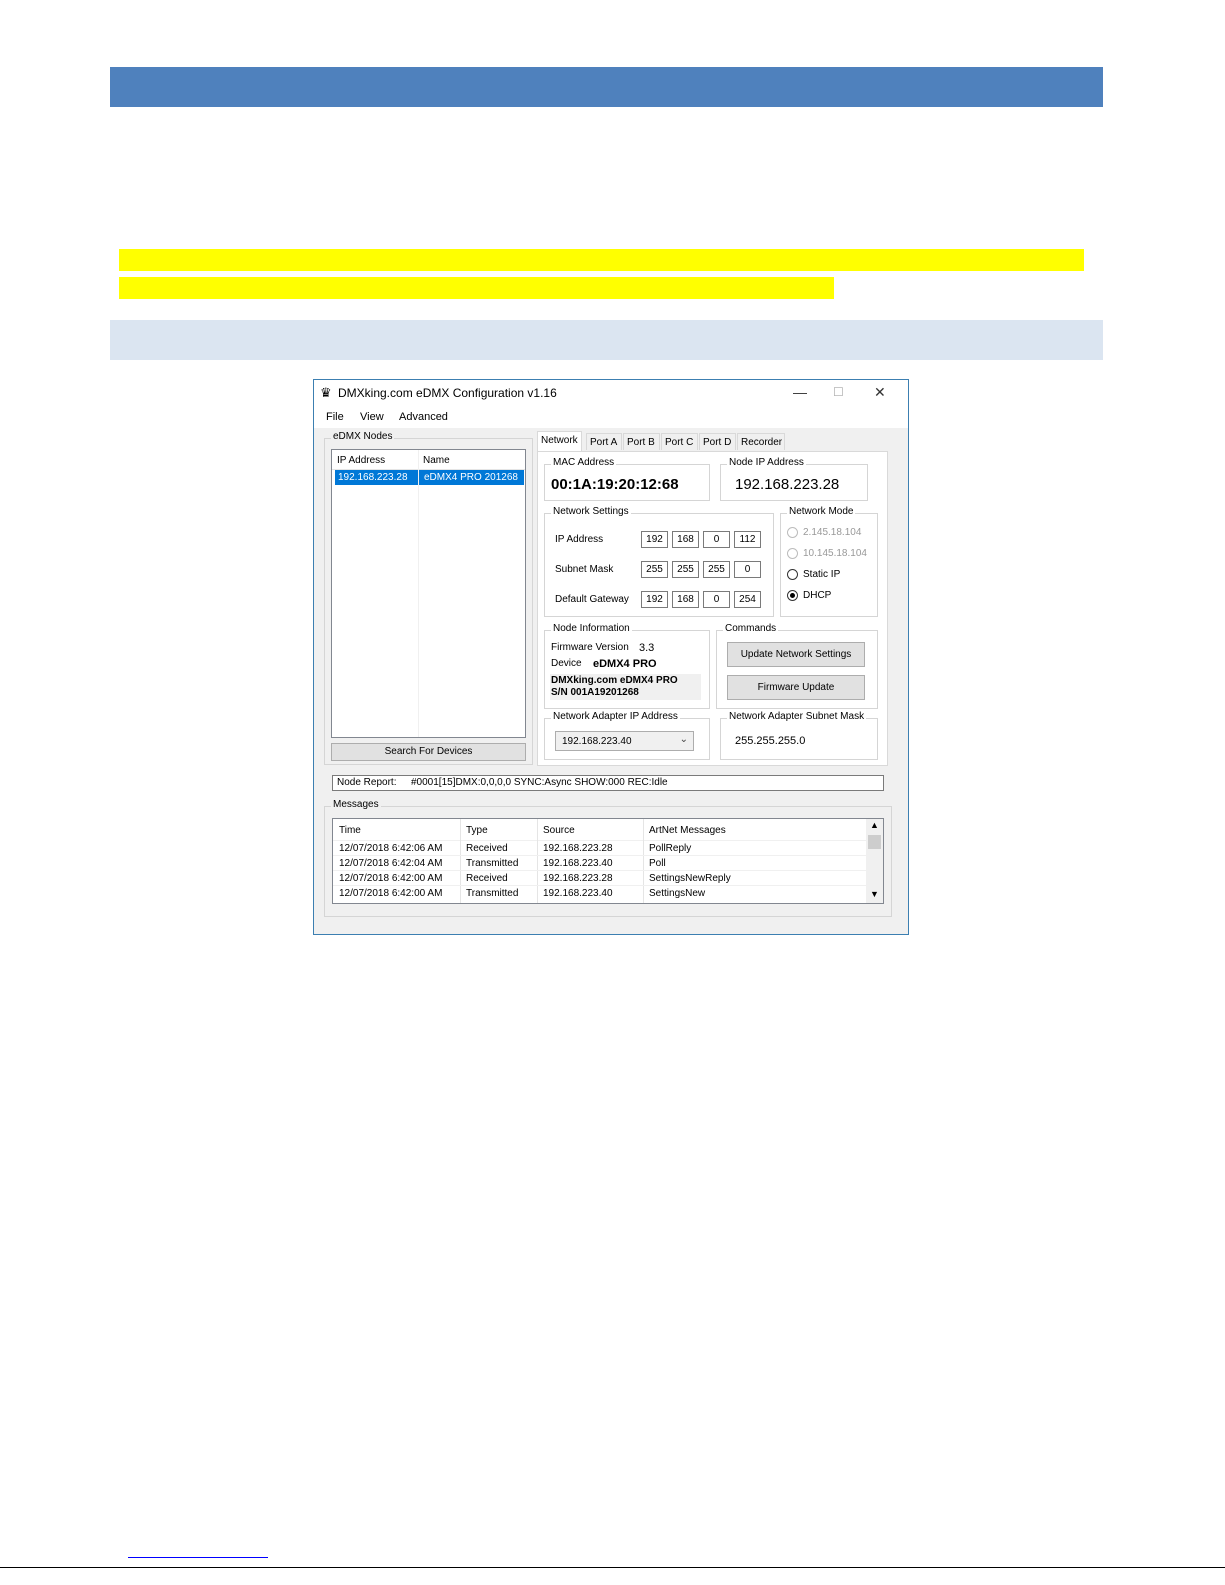 Image resolution: width=1225 pixels, height=1585 pixels. What do you see at coordinates (363, 436) in the screenshot?
I see `nodes-group-label: eDMX Nodes` at bounding box center [363, 436].